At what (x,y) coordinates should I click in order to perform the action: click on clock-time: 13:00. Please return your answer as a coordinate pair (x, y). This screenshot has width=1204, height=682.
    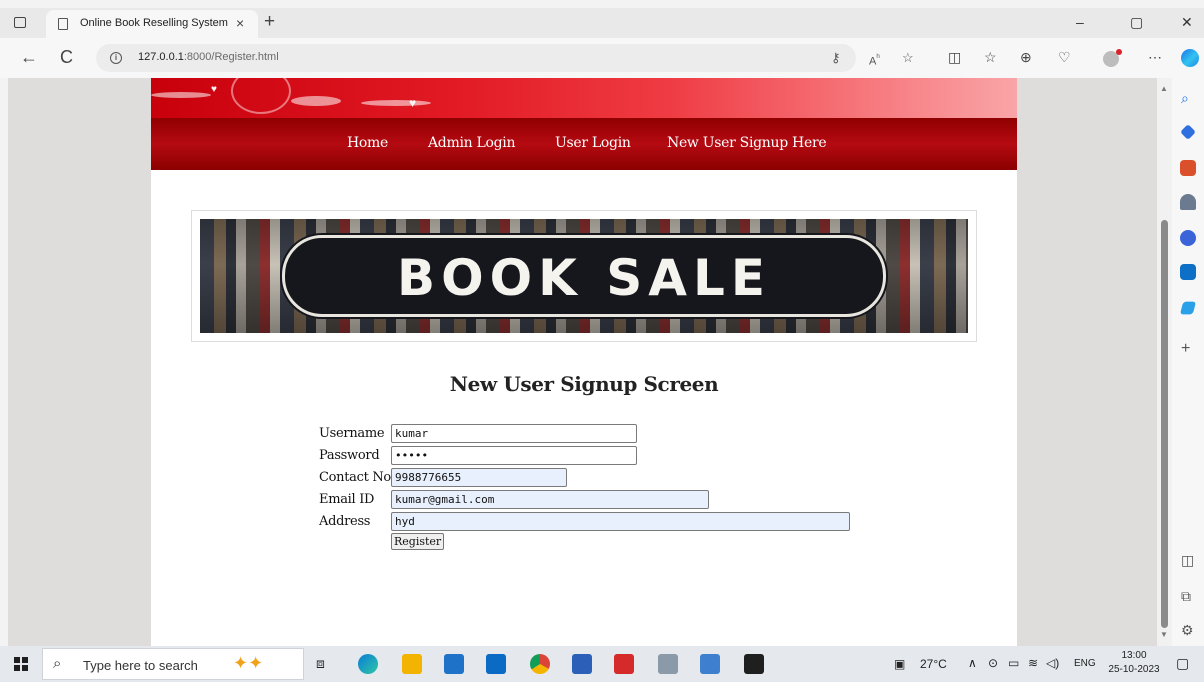
    Looking at the image, I should click on (1134, 655).